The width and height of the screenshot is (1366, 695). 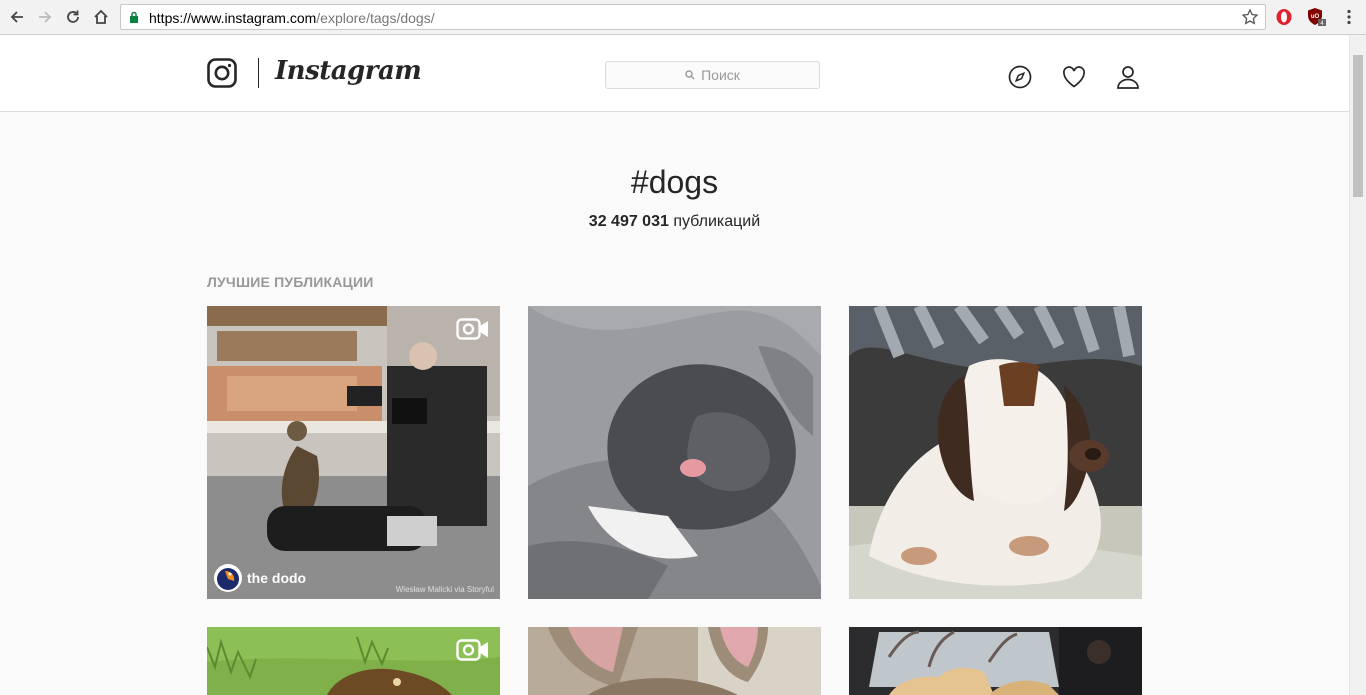 I want to click on opera-extension-button, so click(x=1284, y=17).